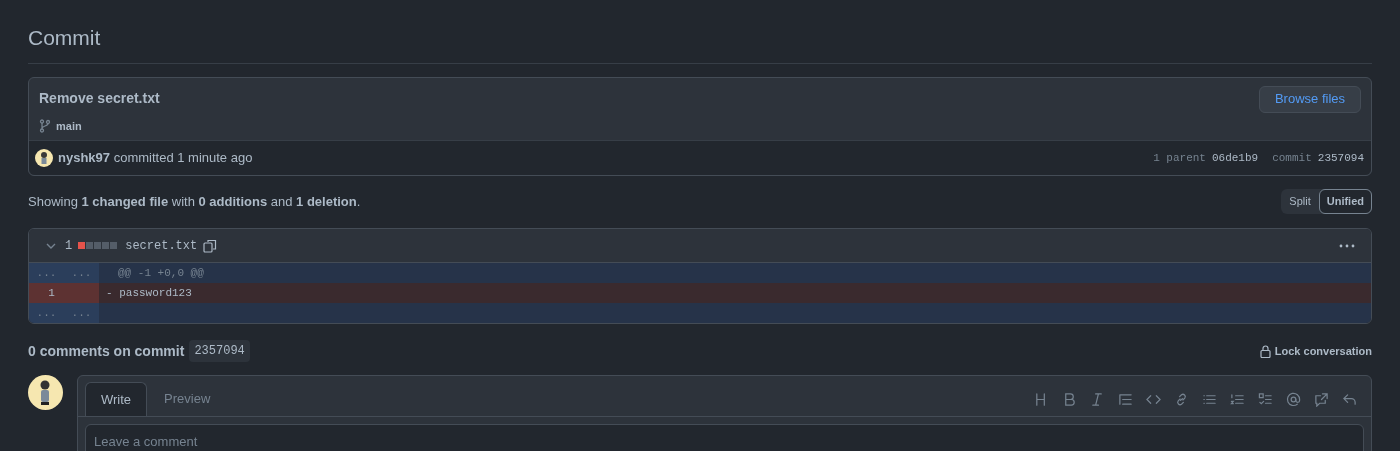 This screenshot has height=451, width=1400. I want to click on lock-icon, so click(1265, 351).